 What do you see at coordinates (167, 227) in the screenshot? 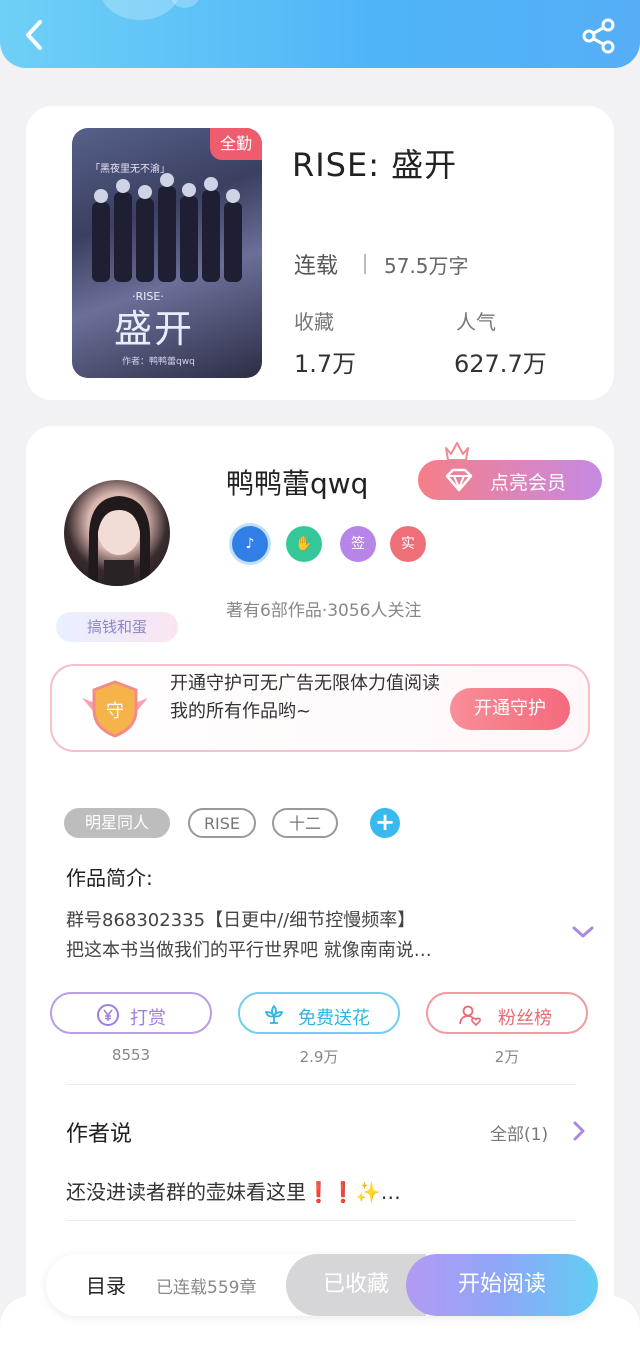
I see `cover-figures-image` at bounding box center [167, 227].